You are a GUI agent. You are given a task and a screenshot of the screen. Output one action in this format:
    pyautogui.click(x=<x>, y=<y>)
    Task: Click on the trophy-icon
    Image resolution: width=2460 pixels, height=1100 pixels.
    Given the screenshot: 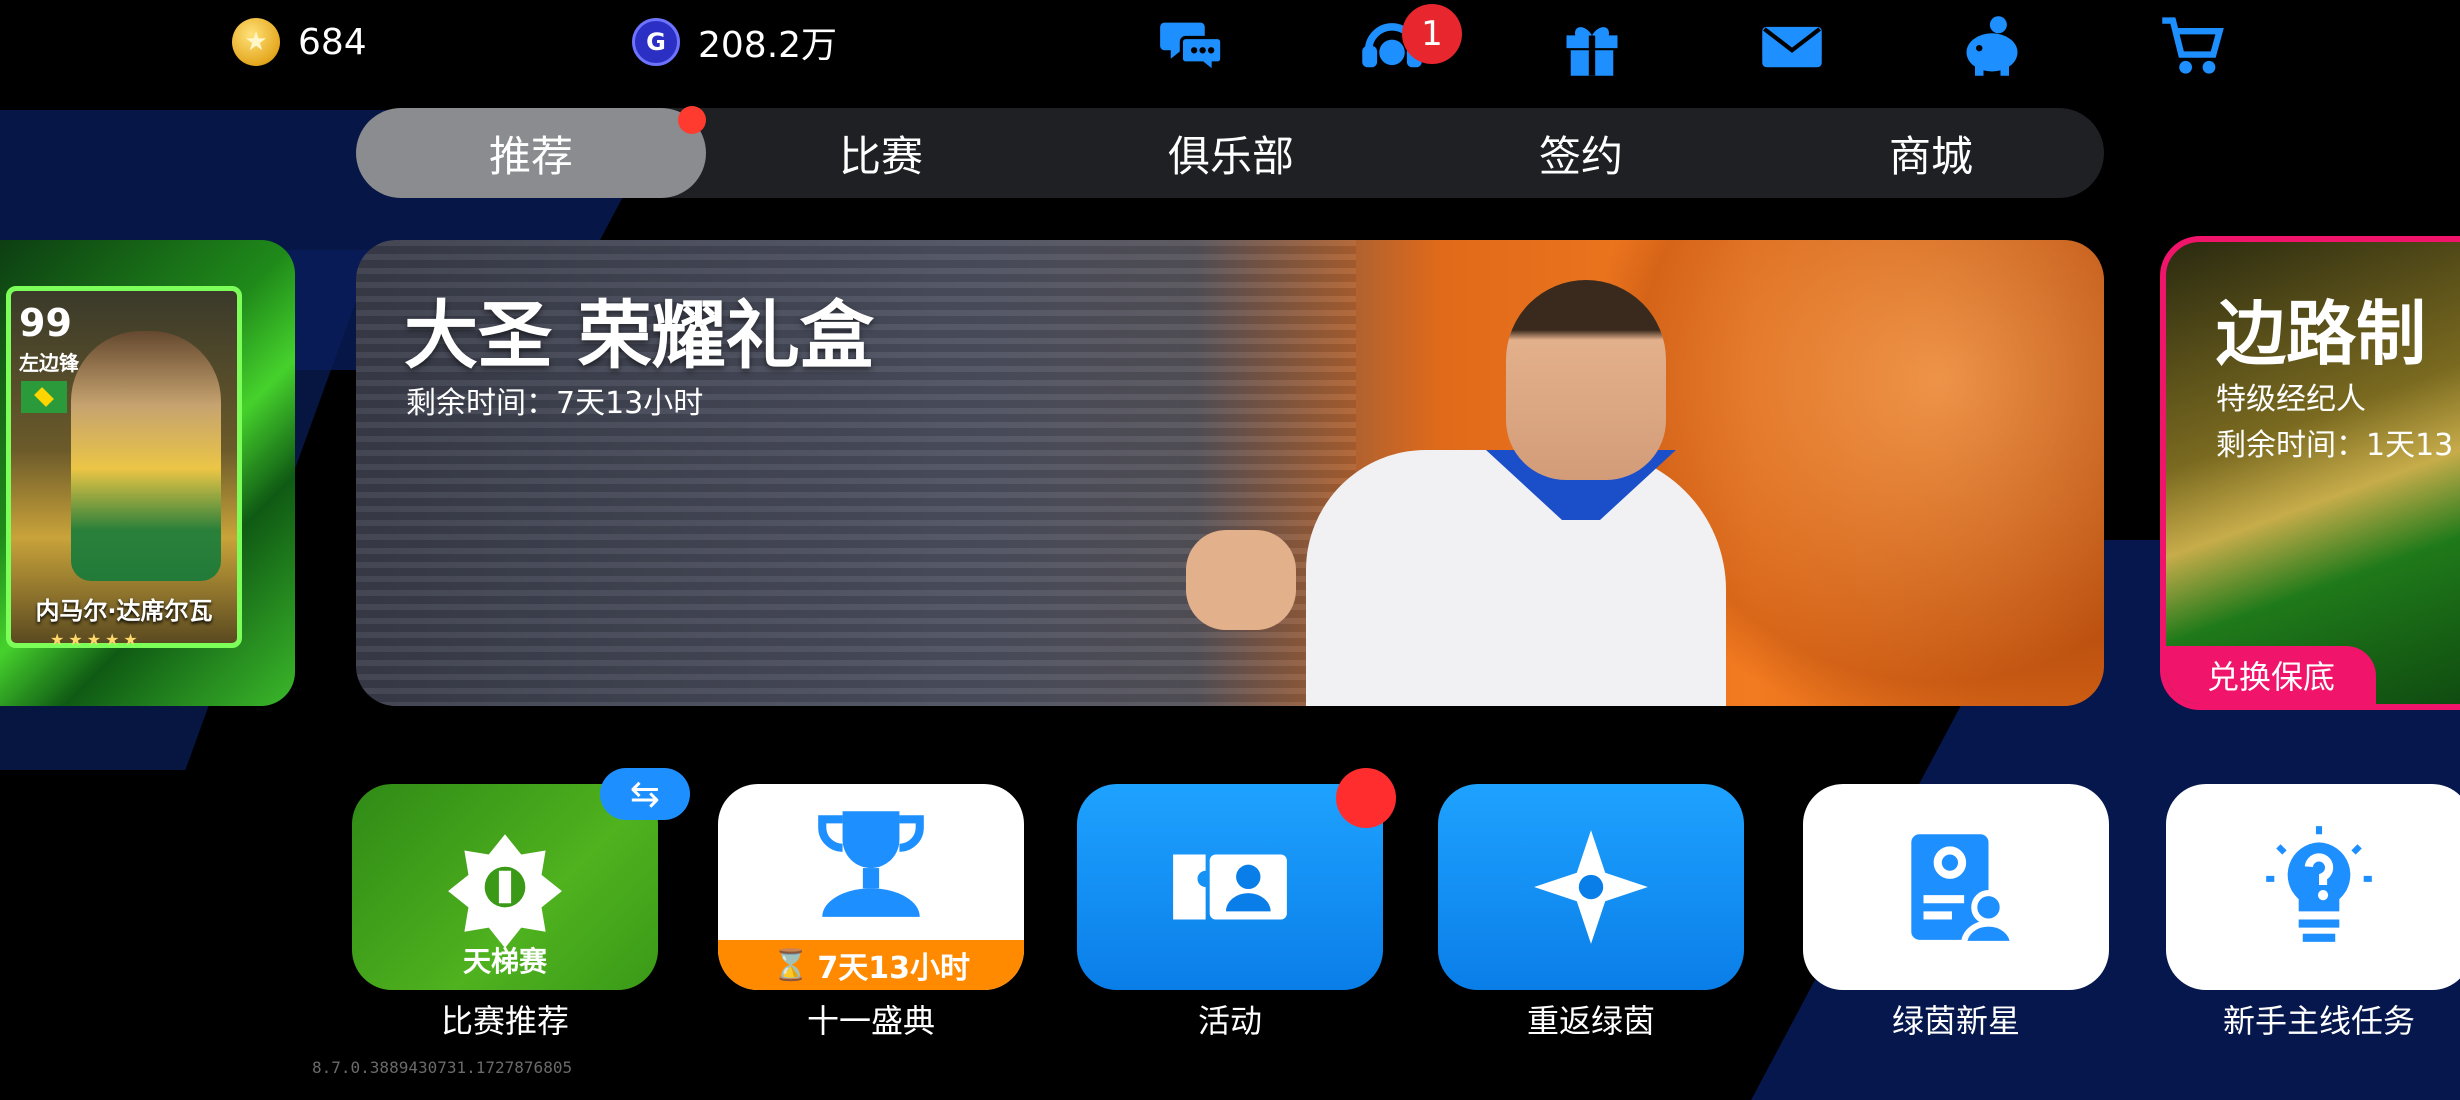 What is the action you would take?
    pyautogui.click(x=871, y=864)
    